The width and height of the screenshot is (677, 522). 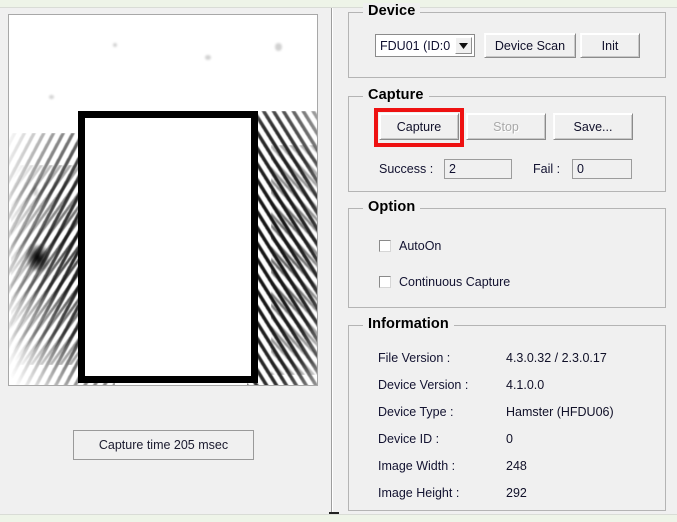 I want to click on info-row: Image Height : 292, so click(x=515, y=498).